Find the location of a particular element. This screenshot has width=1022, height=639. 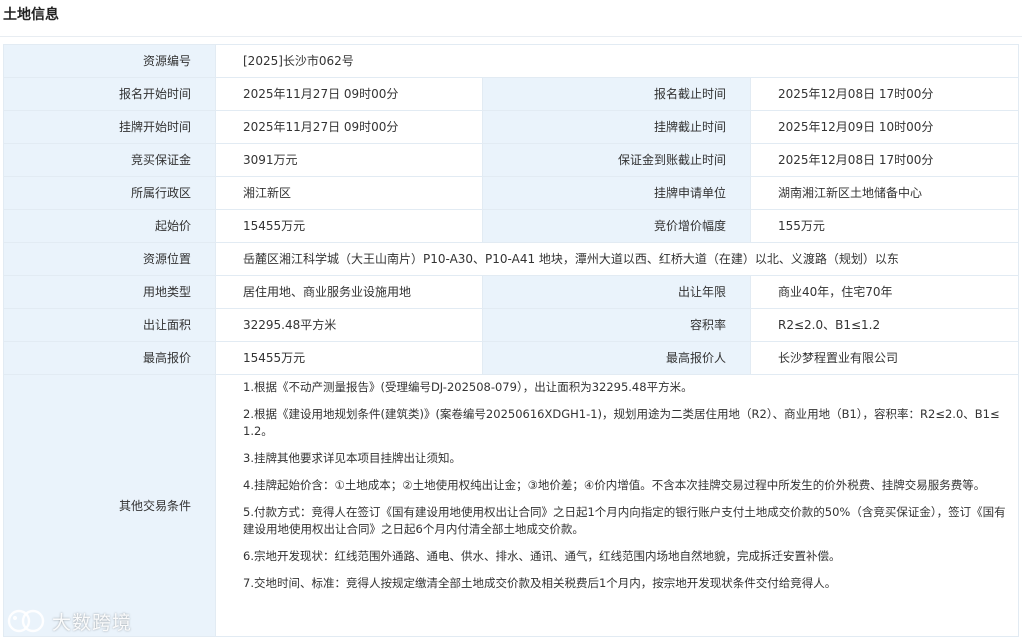

district-label: 所属行政区 is located at coordinates (109, 193).